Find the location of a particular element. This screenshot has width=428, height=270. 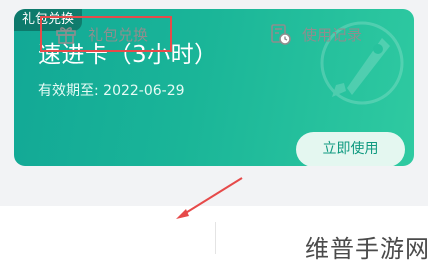

tab-gift-exchange: 礼包兑换 is located at coordinates (106, 34).